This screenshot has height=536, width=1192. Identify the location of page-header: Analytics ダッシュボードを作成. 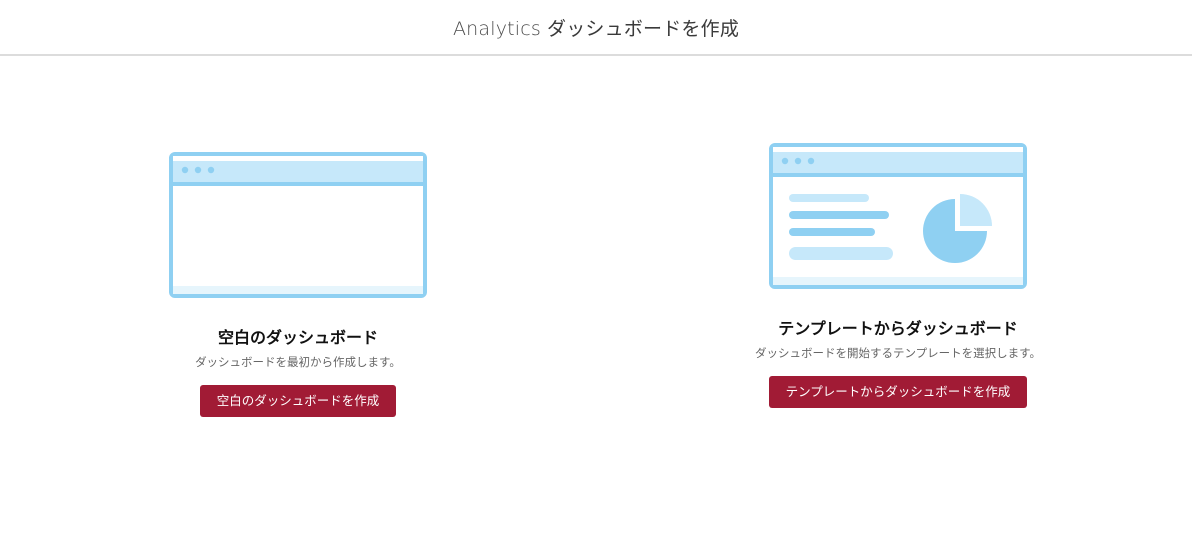
(596, 28).